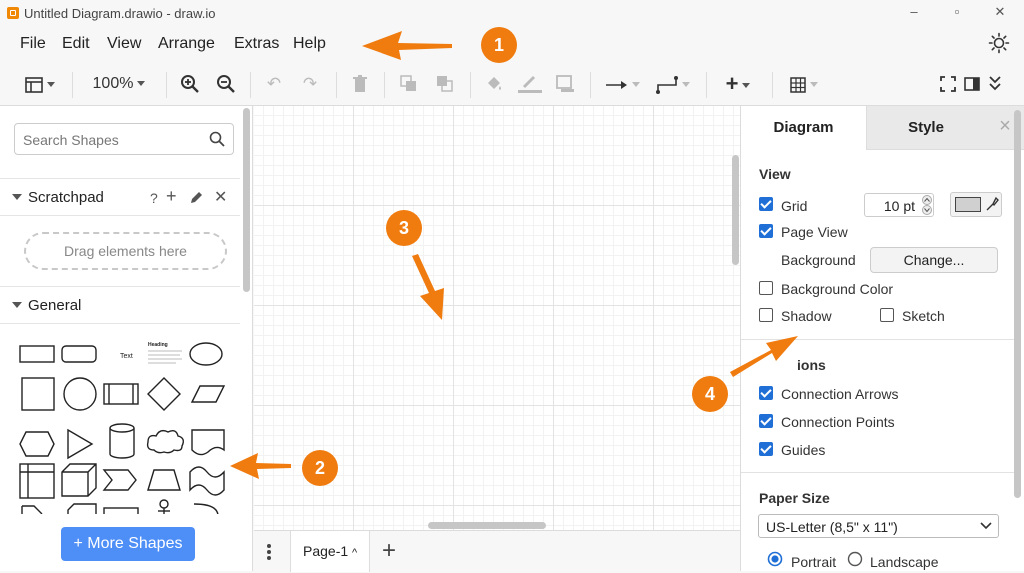  What do you see at coordinates (76, 44) in the screenshot?
I see `menu-edit: Edit` at bounding box center [76, 44].